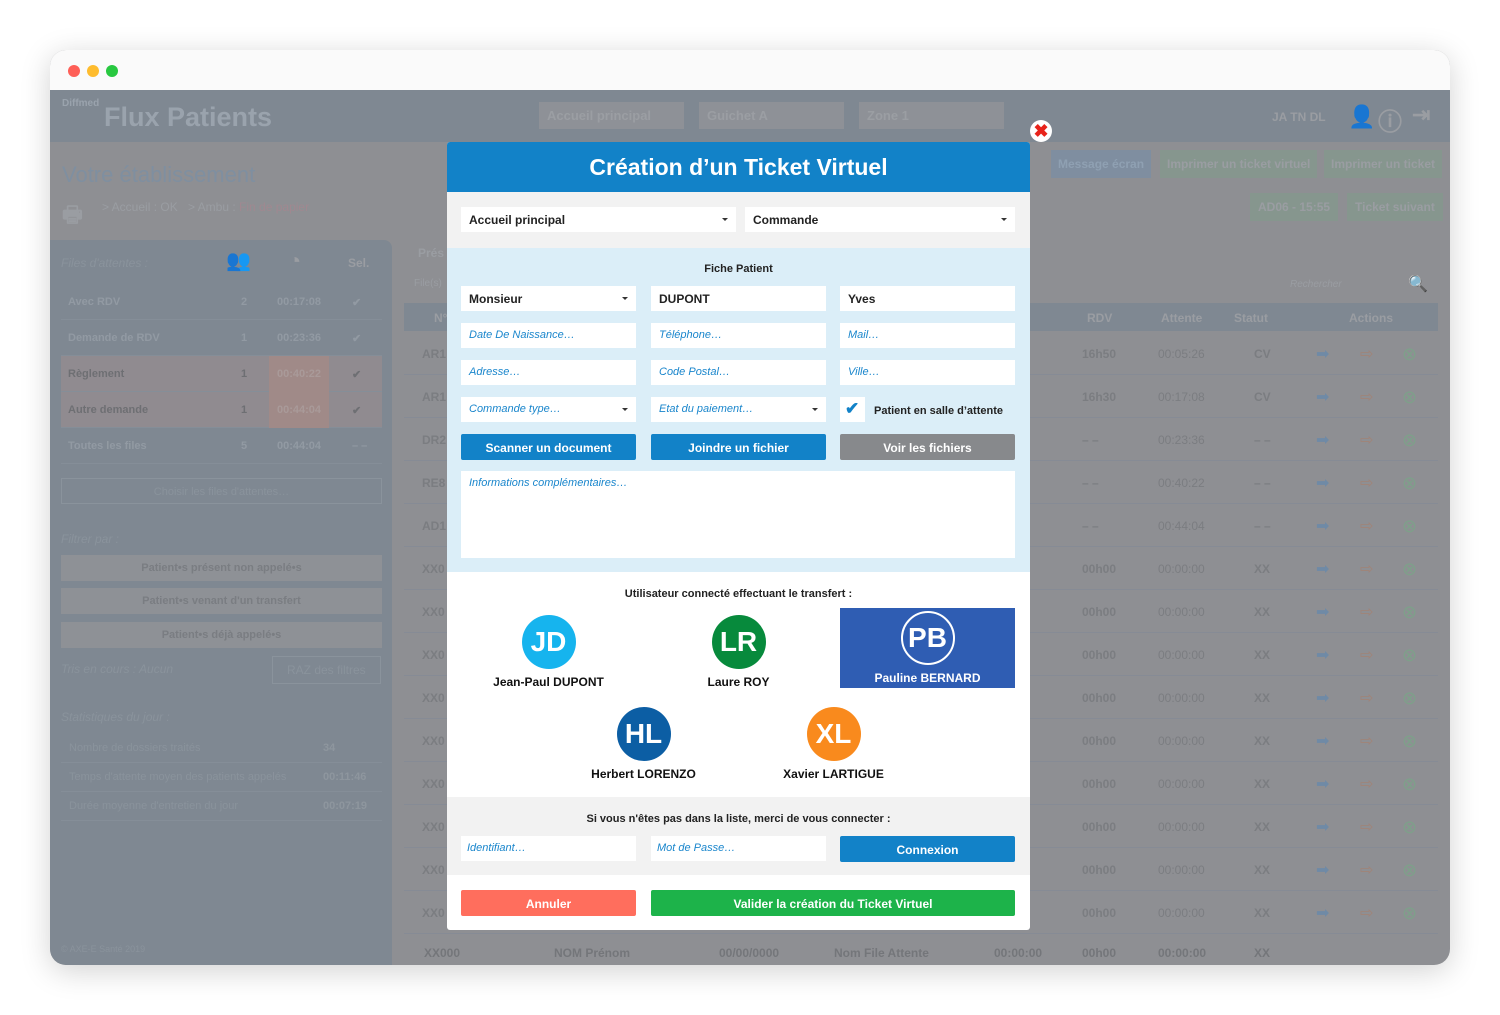  What do you see at coordinates (548, 648) in the screenshot?
I see `user-card: JD Jean-Paul DUPONT` at bounding box center [548, 648].